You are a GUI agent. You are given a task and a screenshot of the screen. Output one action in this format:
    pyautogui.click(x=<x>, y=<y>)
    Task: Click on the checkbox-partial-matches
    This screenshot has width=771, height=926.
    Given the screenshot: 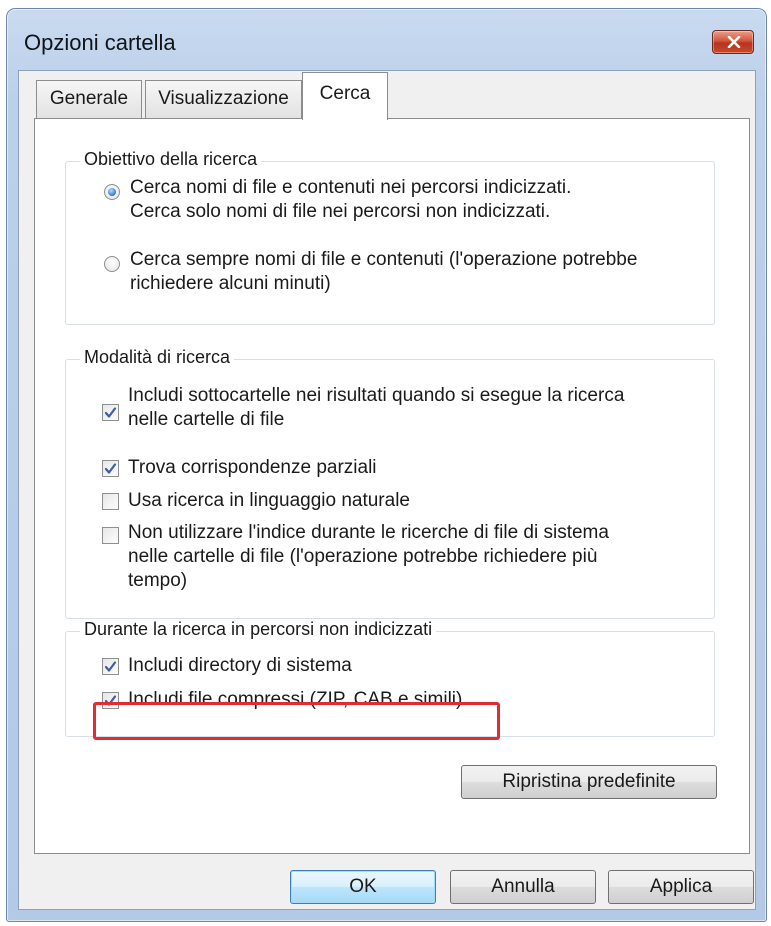 What is the action you would take?
    pyautogui.click(x=110, y=468)
    